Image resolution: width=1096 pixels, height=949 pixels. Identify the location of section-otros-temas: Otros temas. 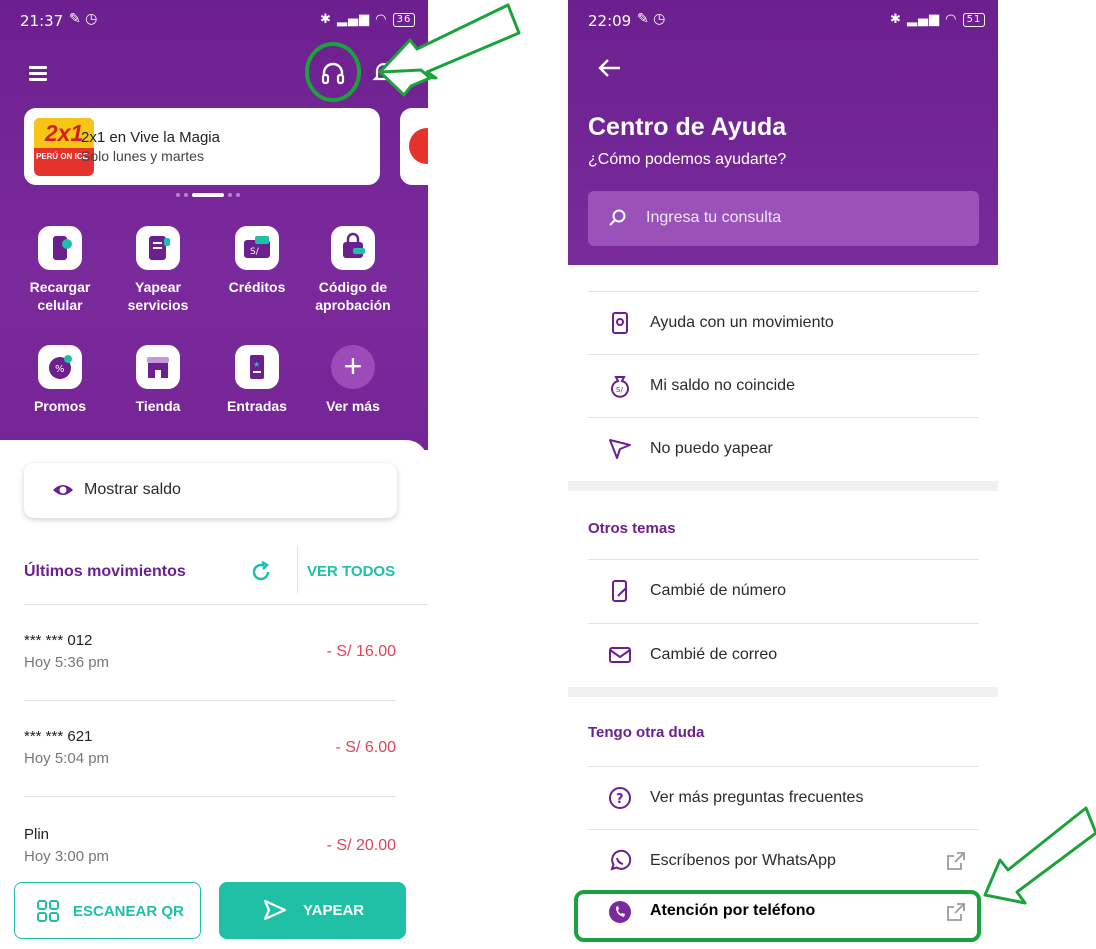
(632, 528).